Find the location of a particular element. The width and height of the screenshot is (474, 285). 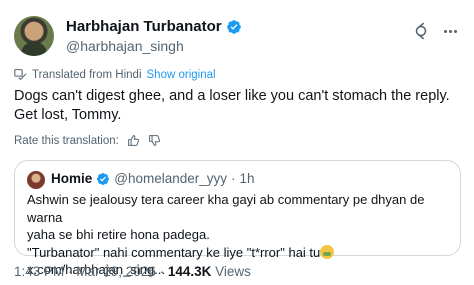

nauseated-emoji-icon is located at coordinates (327, 251).